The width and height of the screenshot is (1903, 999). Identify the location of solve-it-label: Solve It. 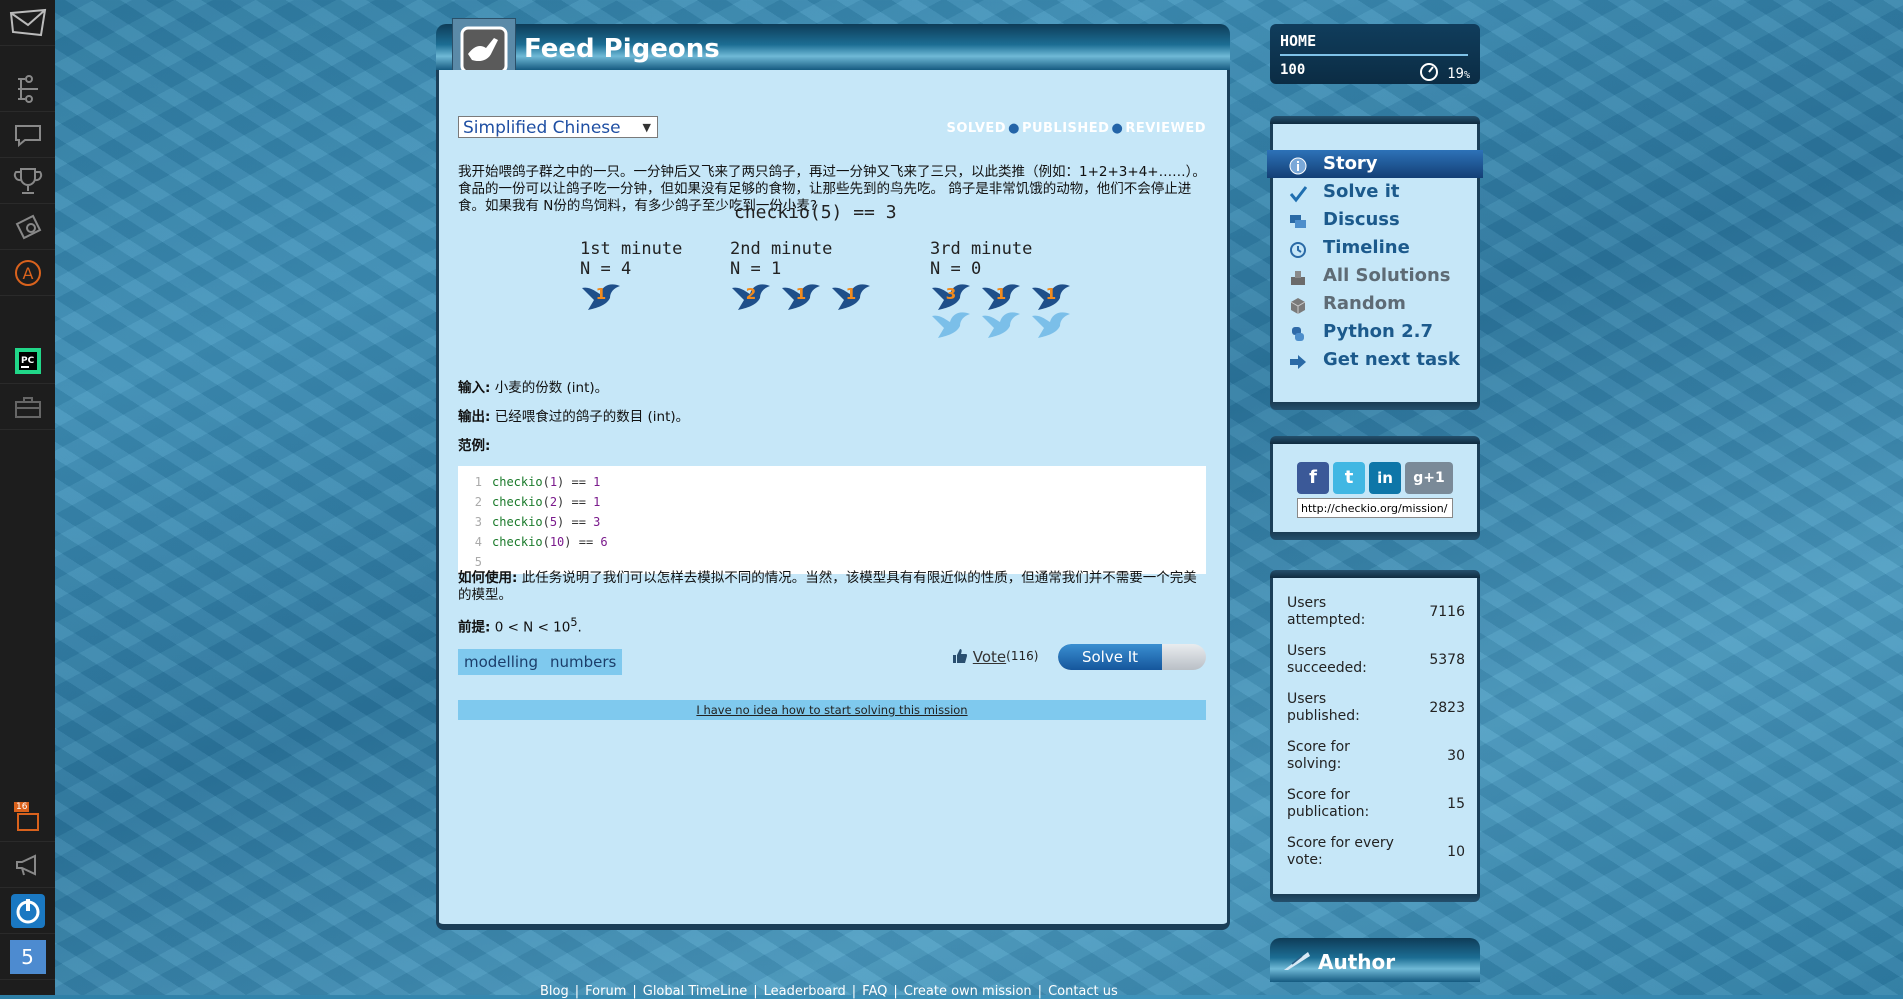
(1110, 657).